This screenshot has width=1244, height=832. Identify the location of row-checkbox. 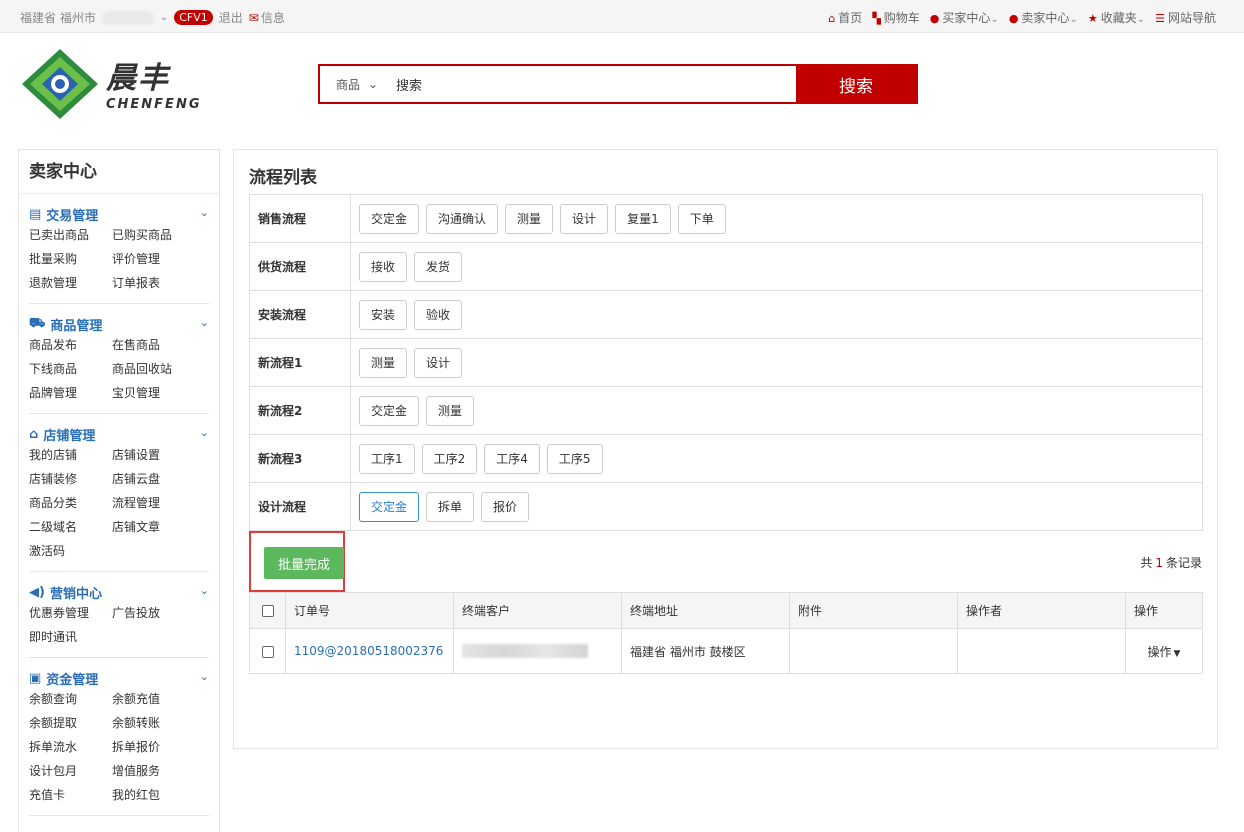
(267, 651).